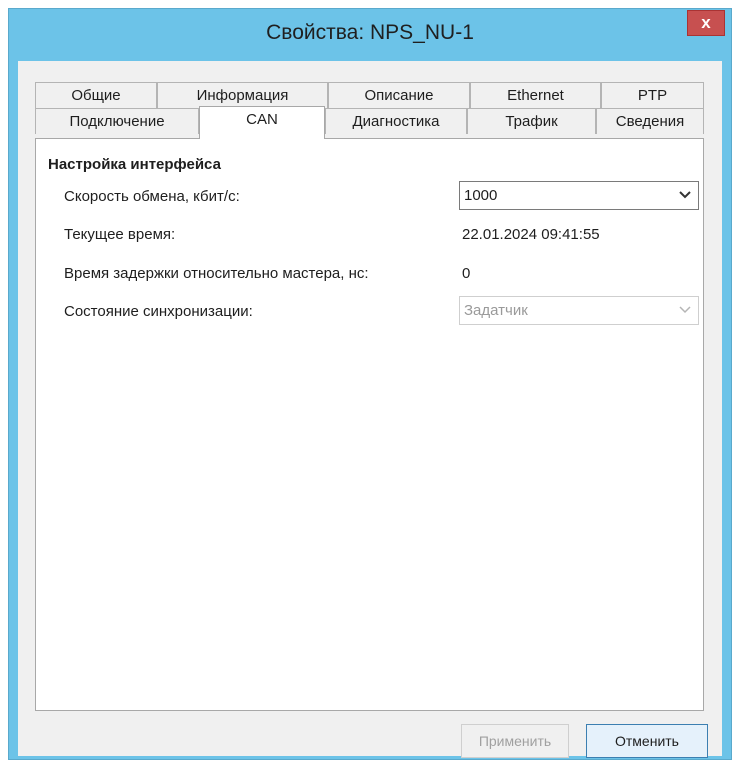 The width and height of the screenshot is (734, 762). Describe the element at coordinates (396, 121) in the screenshot. I see `tab-diagnostics: Диагностика` at that location.